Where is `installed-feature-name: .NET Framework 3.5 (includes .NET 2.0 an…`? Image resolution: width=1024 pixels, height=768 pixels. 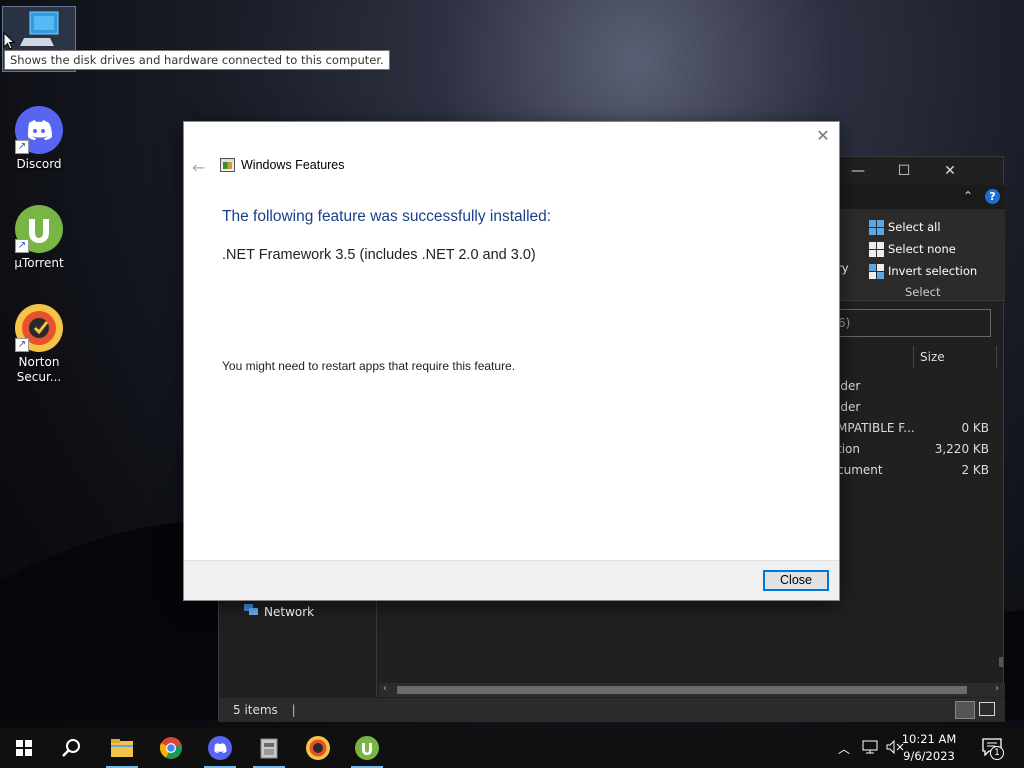
installed-feature-name: .NET Framework 3.5 (includes .NET 2.0 an… is located at coordinates (379, 255).